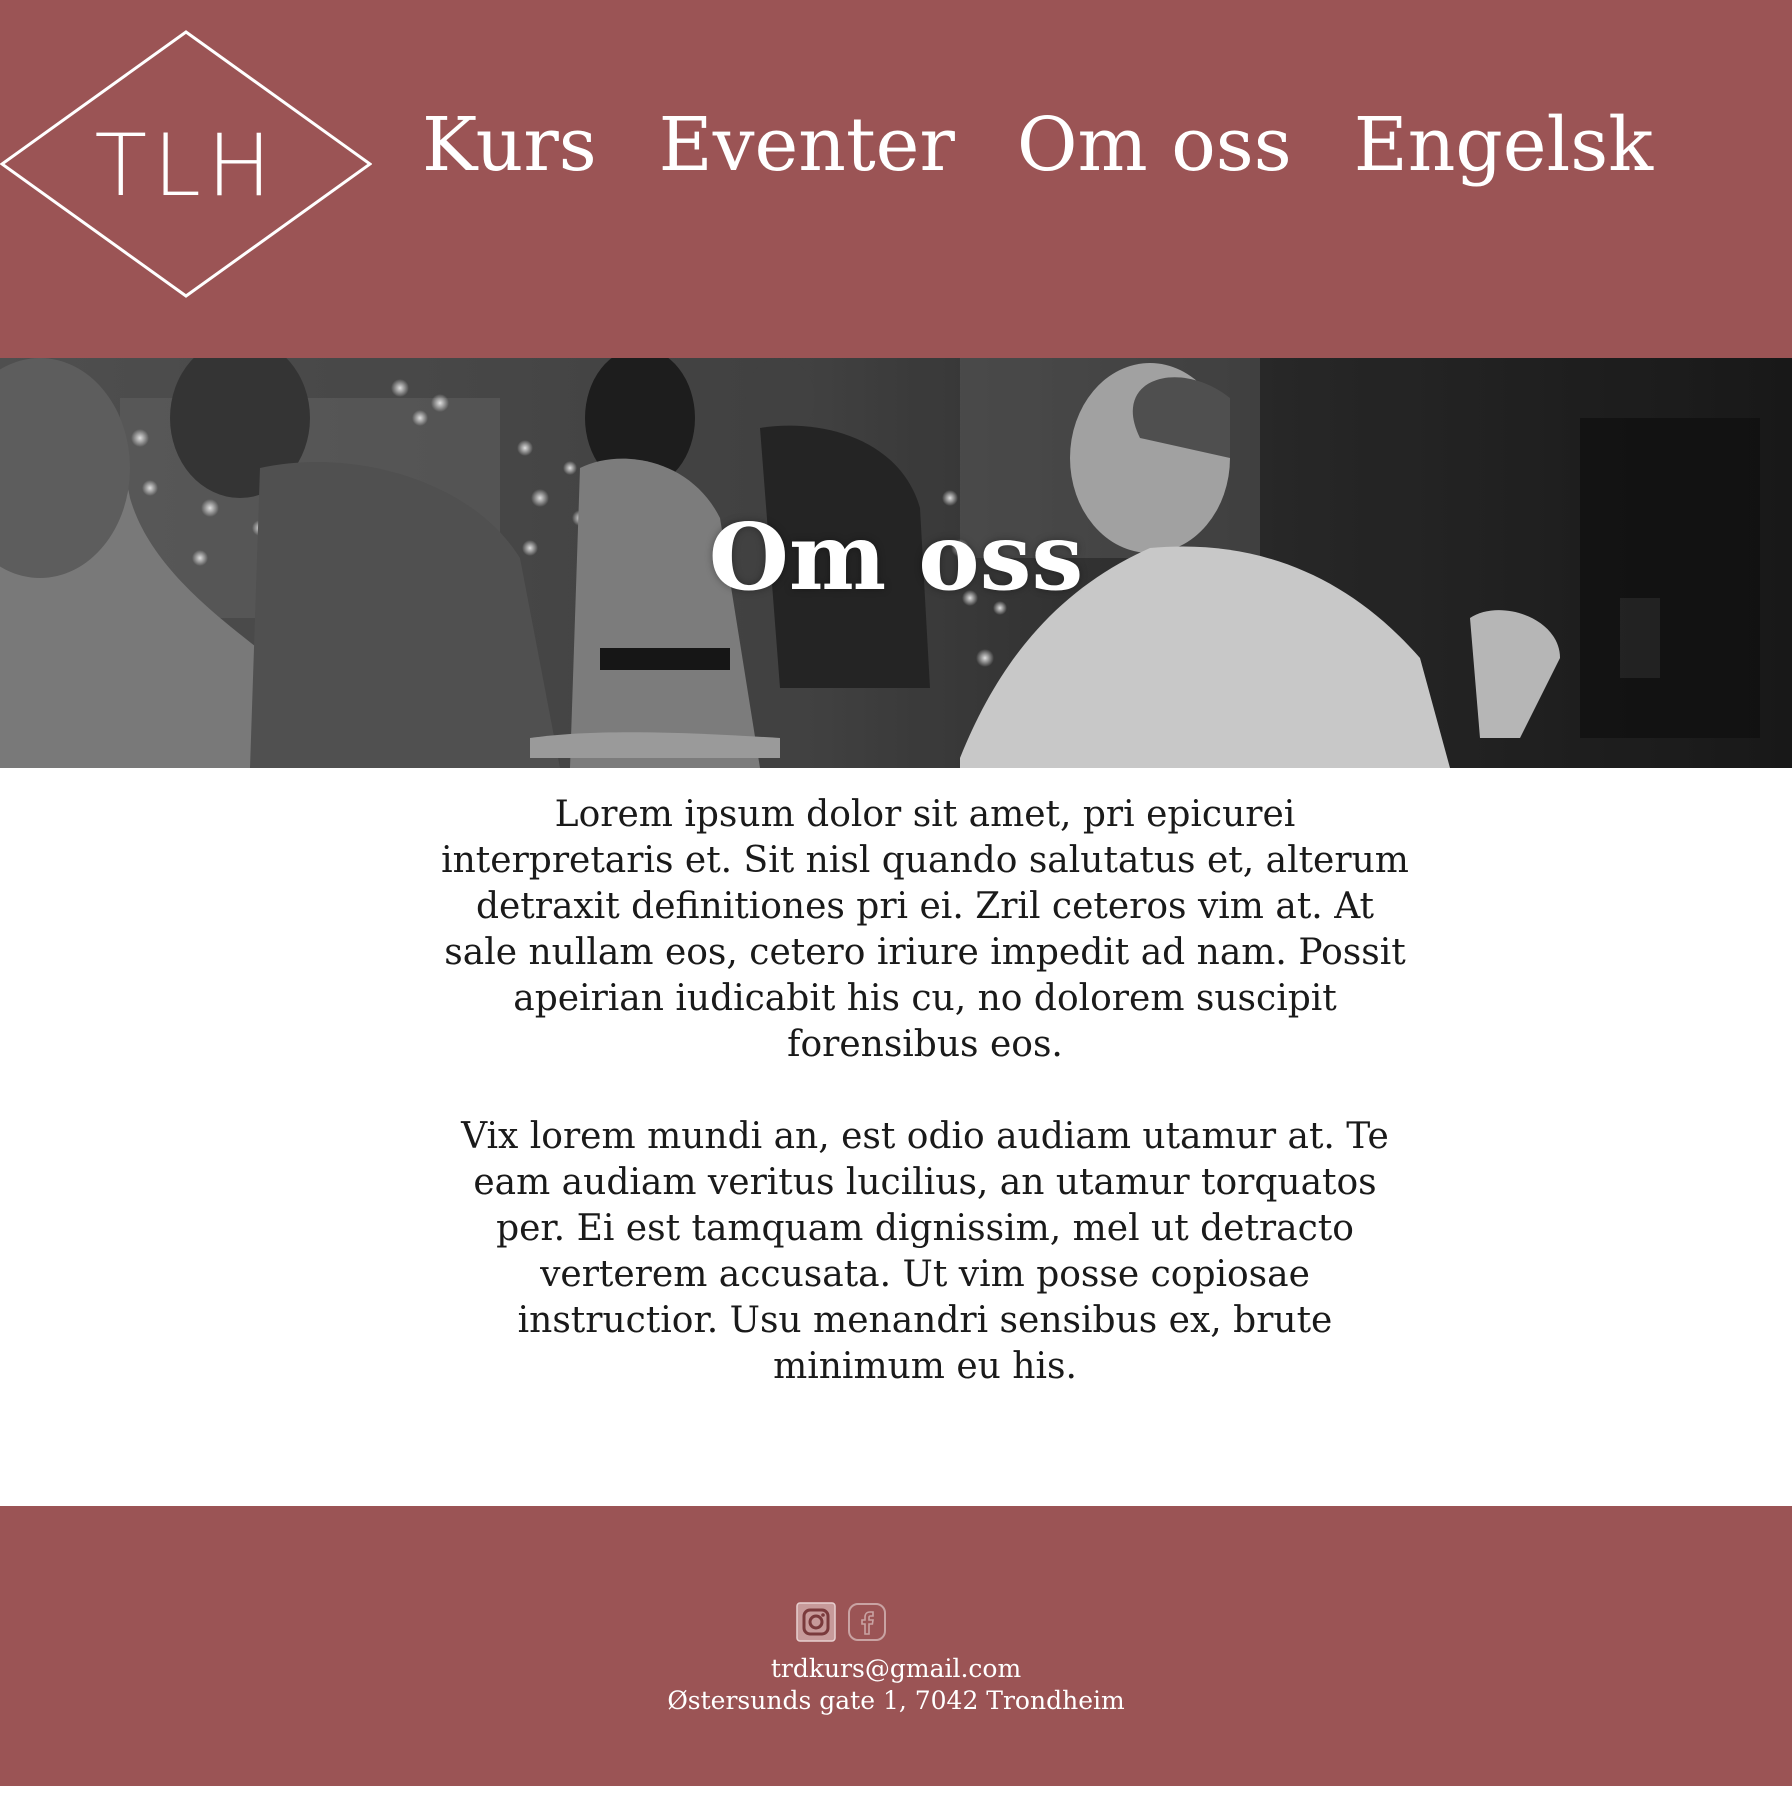 This screenshot has height=1796, width=1792. I want to click on logo-text: TLH, so click(186, 166).